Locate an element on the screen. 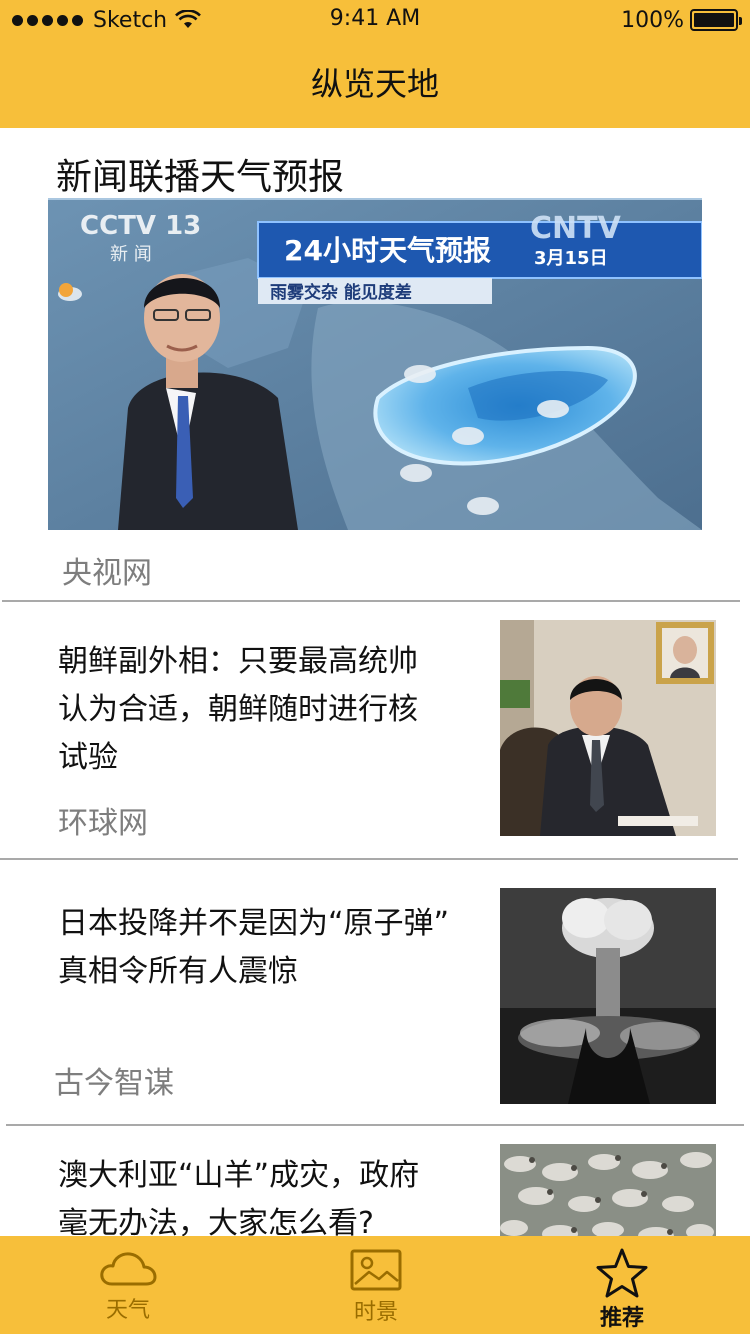  banner-sub: 雨雾交杂 能见度差 is located at coordinates (341, 292).